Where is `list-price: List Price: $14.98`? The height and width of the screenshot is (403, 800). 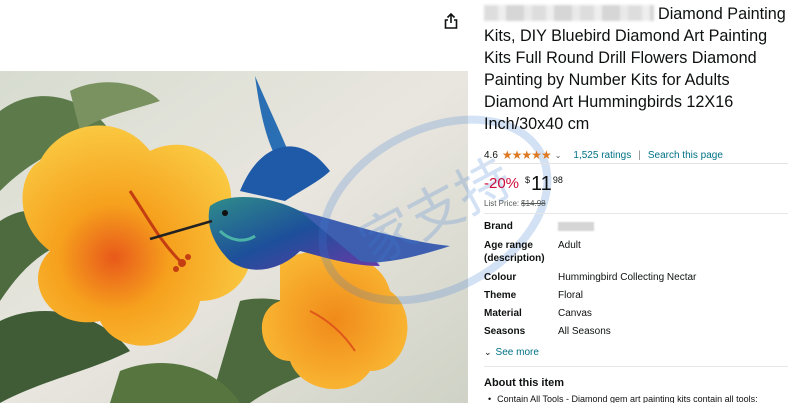 list-price: List Price: $14.98 is located at coordinates (515, 203).